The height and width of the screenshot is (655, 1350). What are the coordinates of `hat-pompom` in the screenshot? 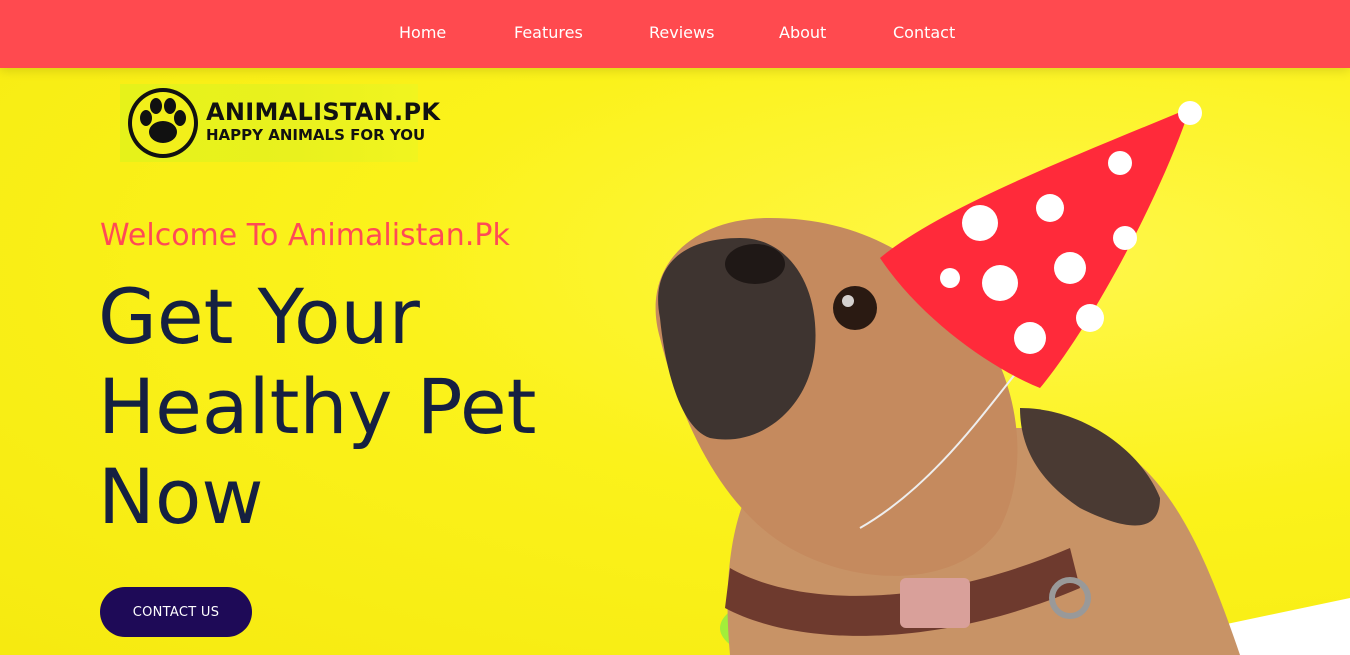 It's located at (1190, 113).